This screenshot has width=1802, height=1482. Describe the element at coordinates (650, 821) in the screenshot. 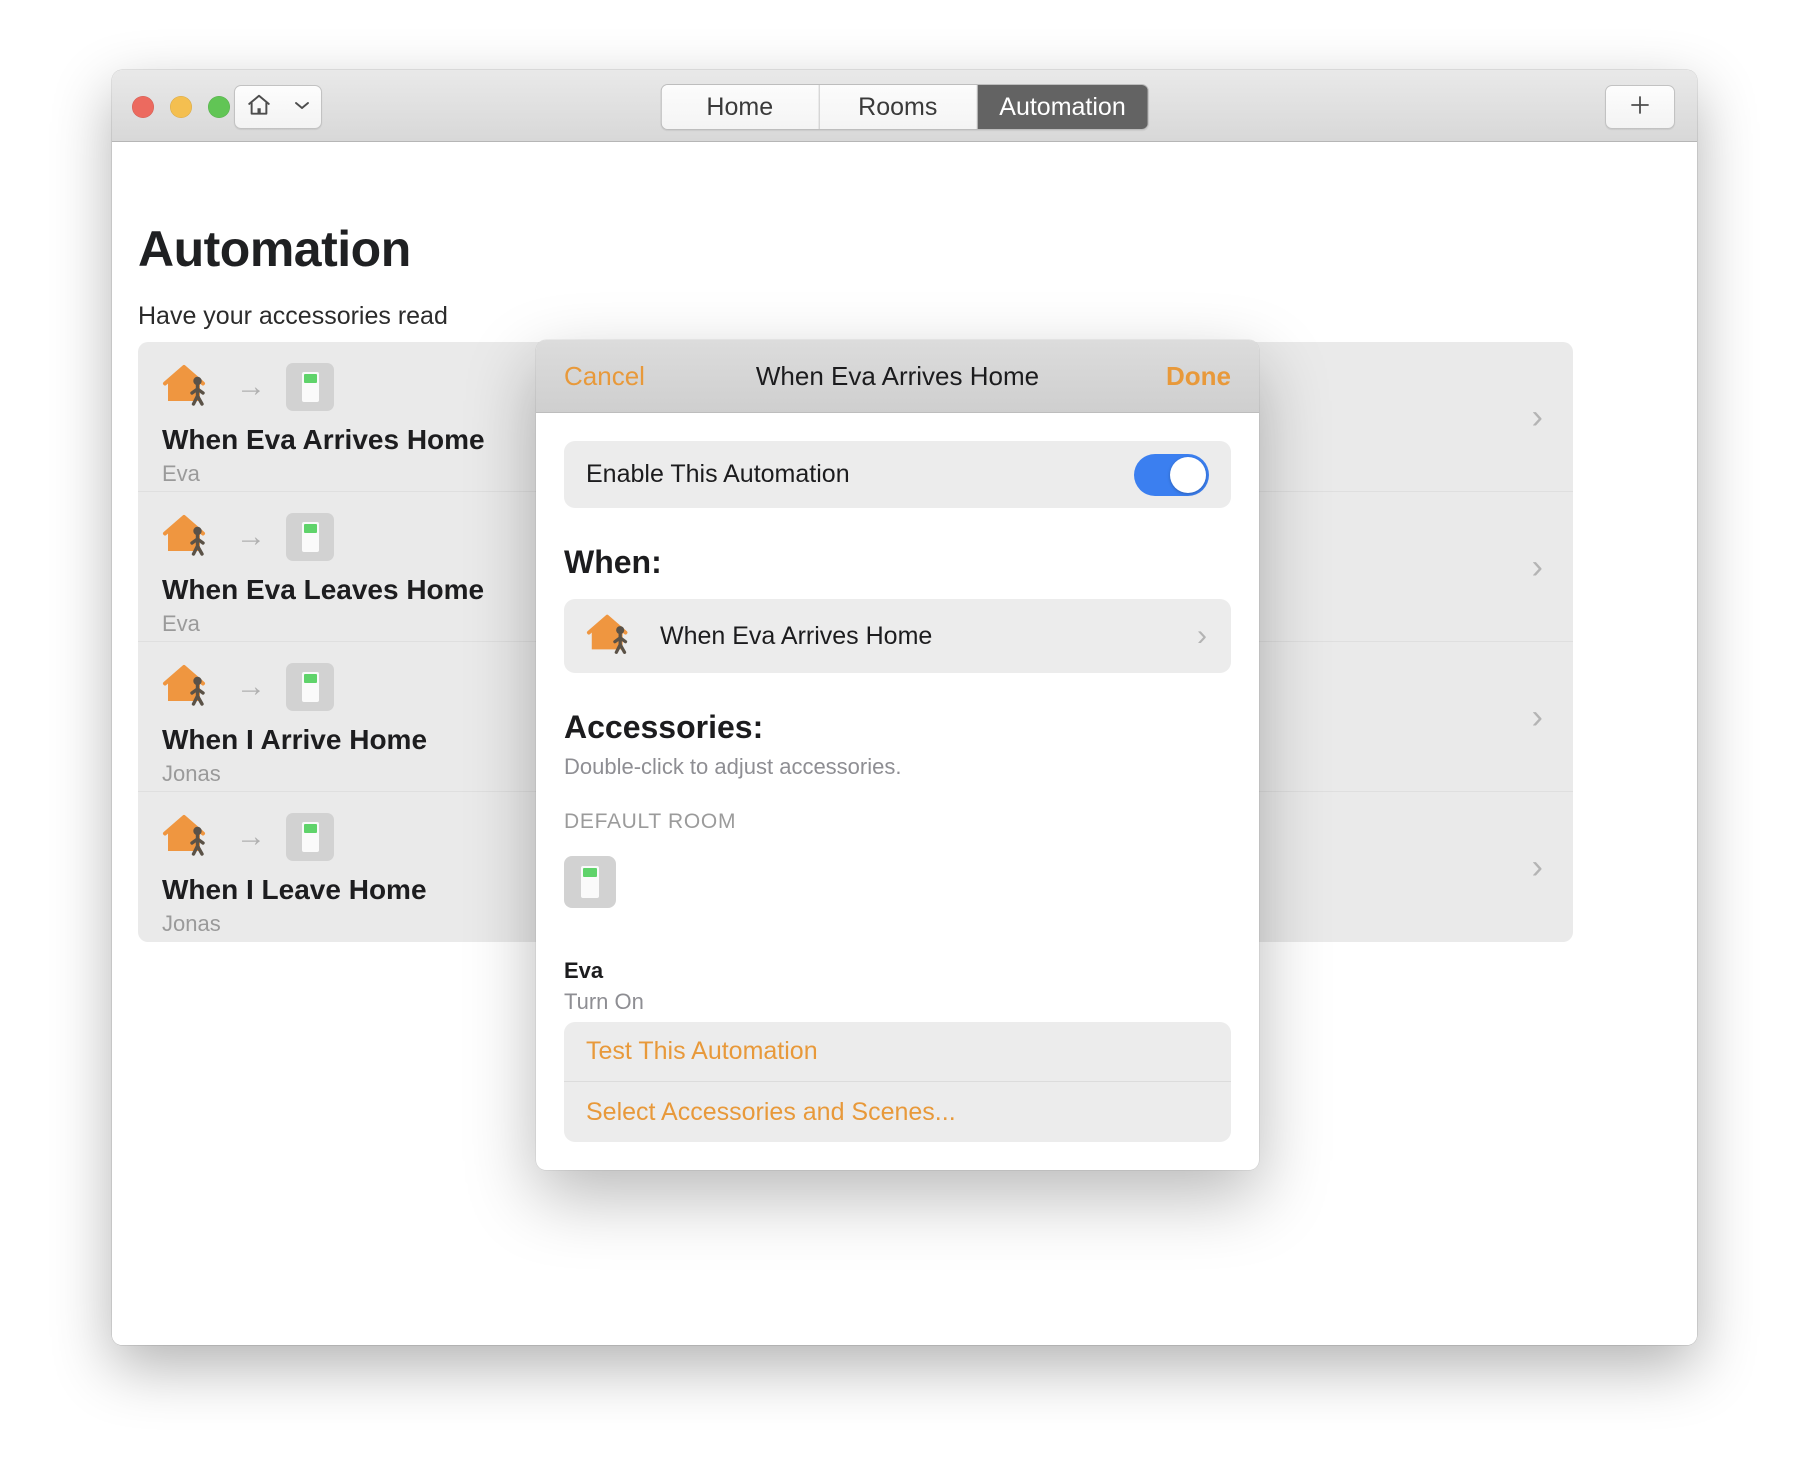

I see `room-group-label: DEFAULT ROOM` at that location.